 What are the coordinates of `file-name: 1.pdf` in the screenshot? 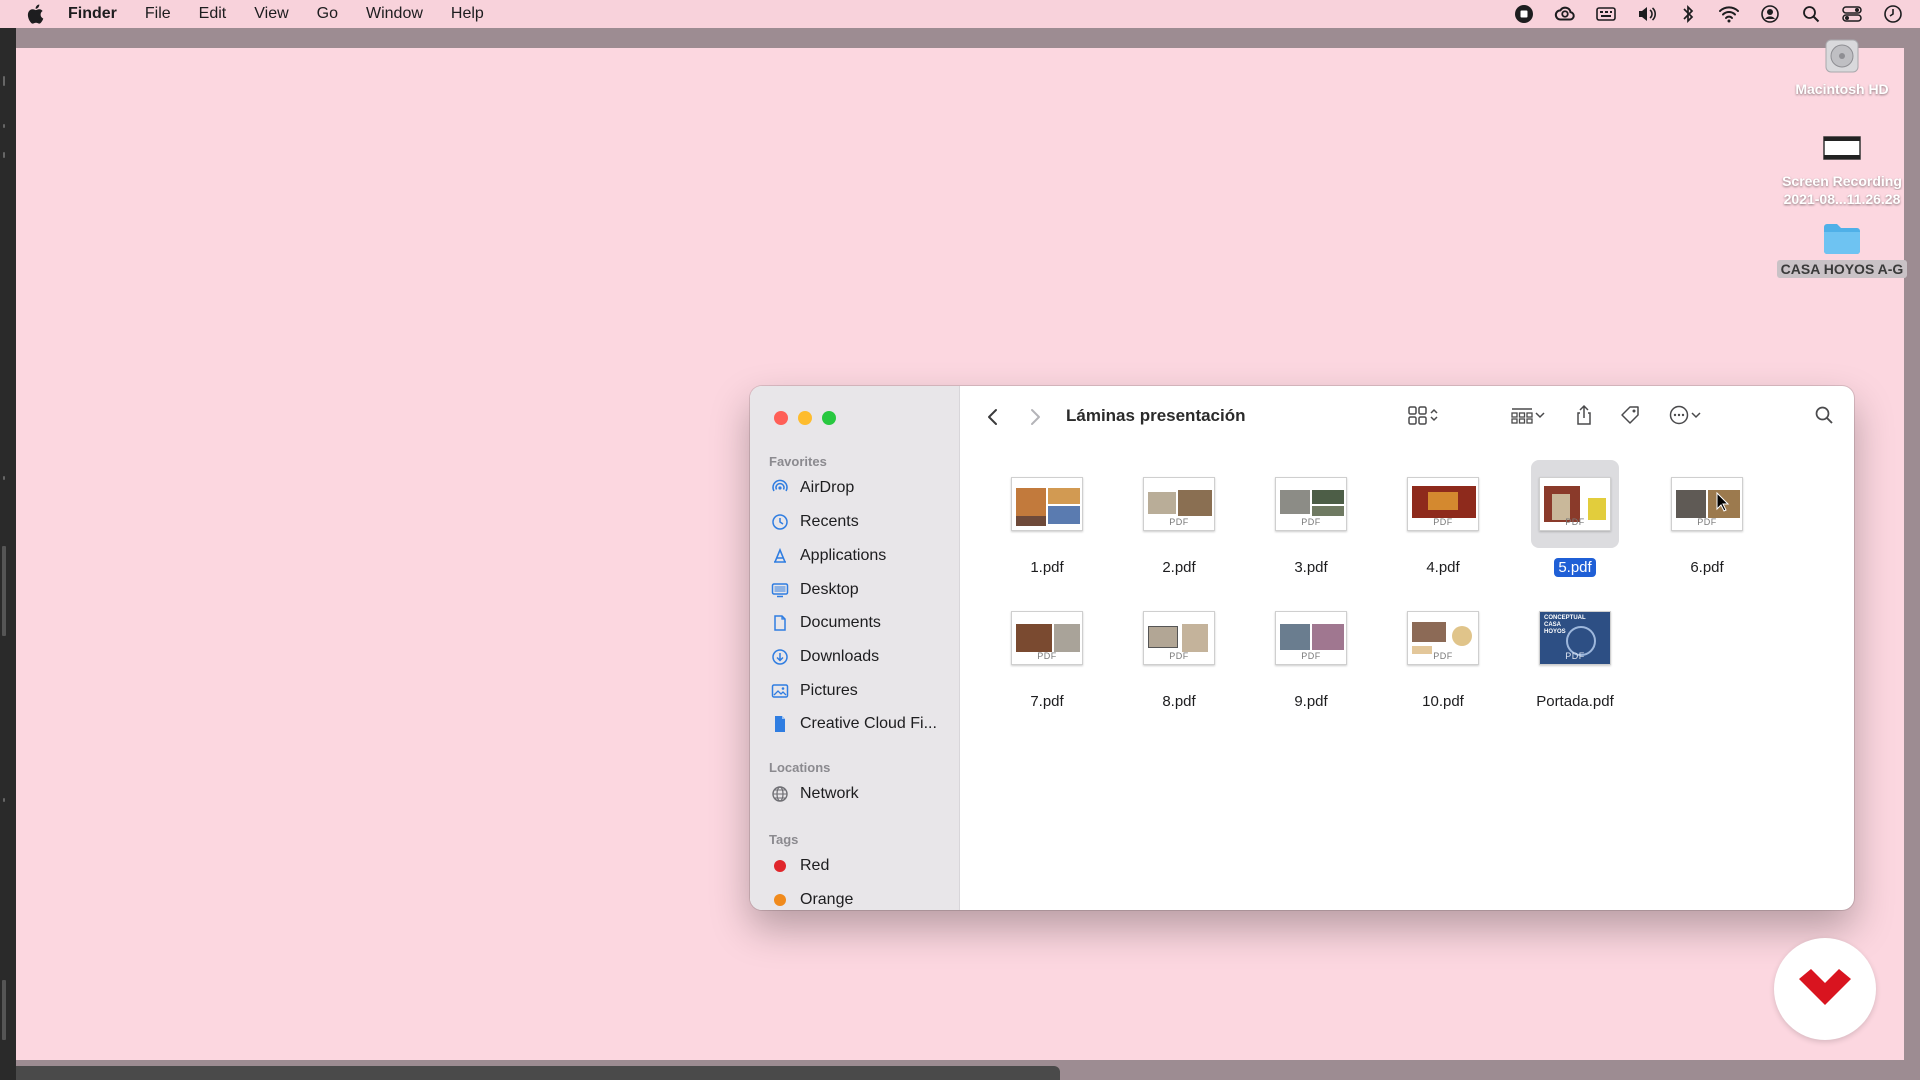 It's located at (1047, 567).